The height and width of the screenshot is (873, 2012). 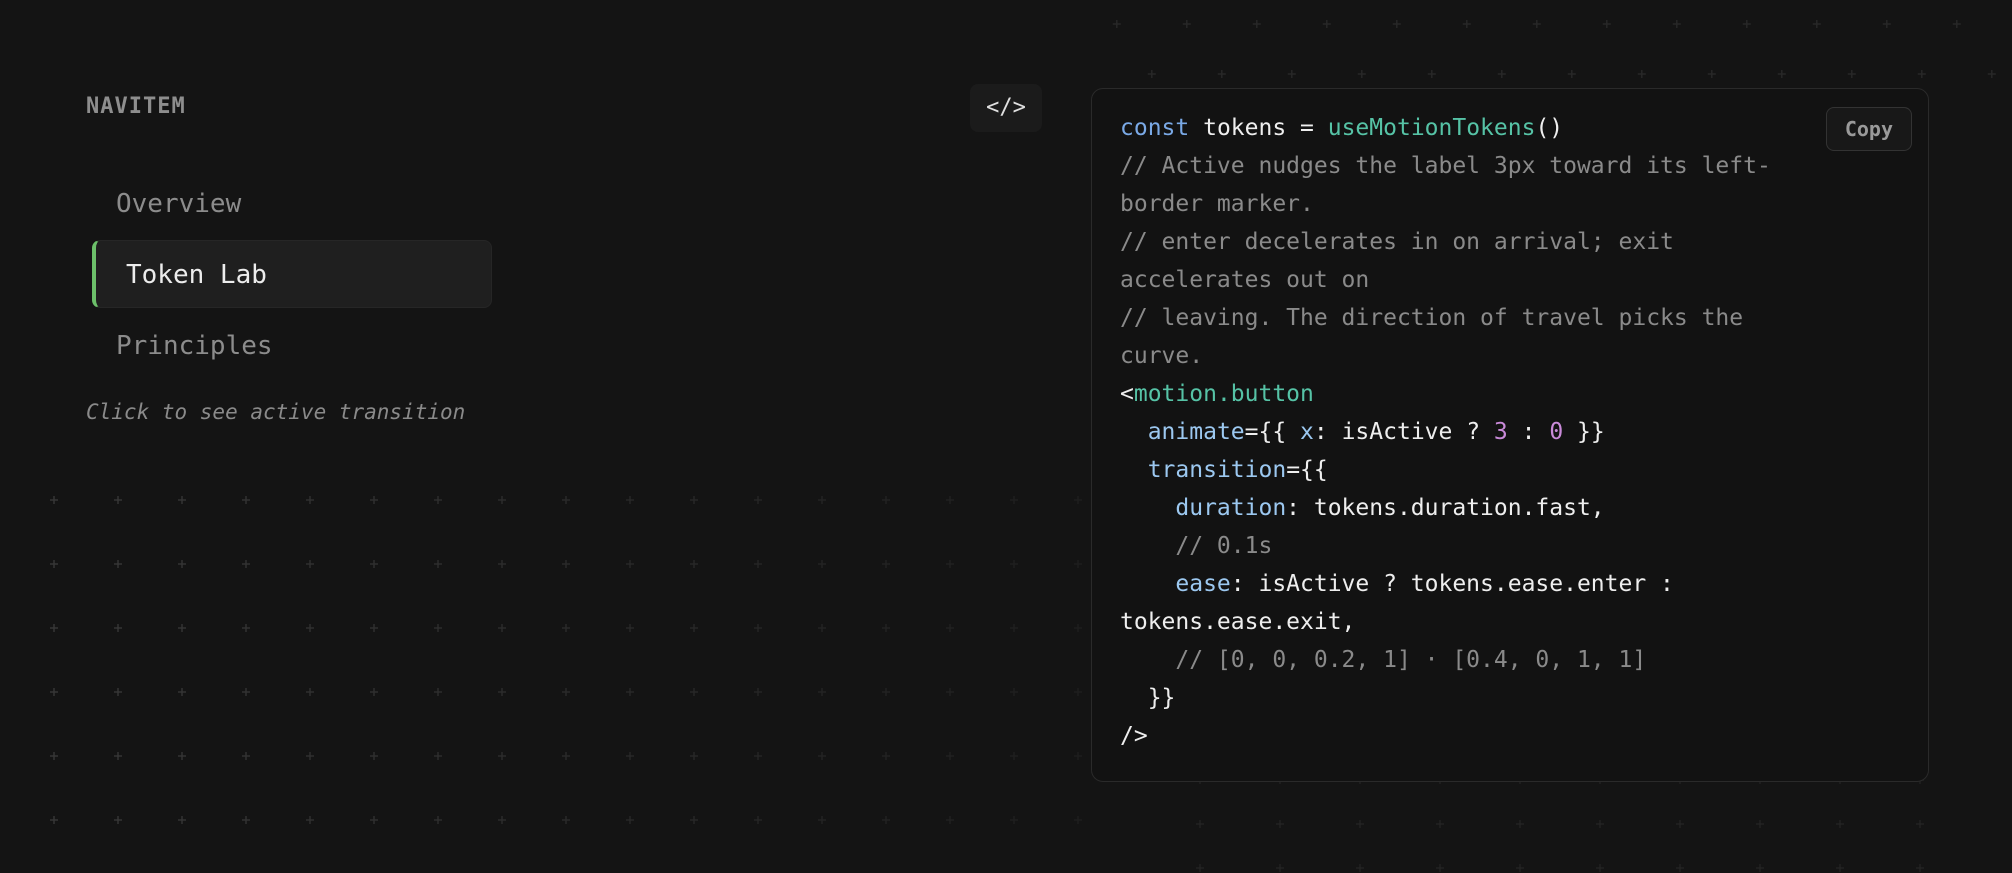 What do you see at coordinates (1556, 432) in the screenshot?
I see `code-token: 0` at bounding box center [1556, 432].